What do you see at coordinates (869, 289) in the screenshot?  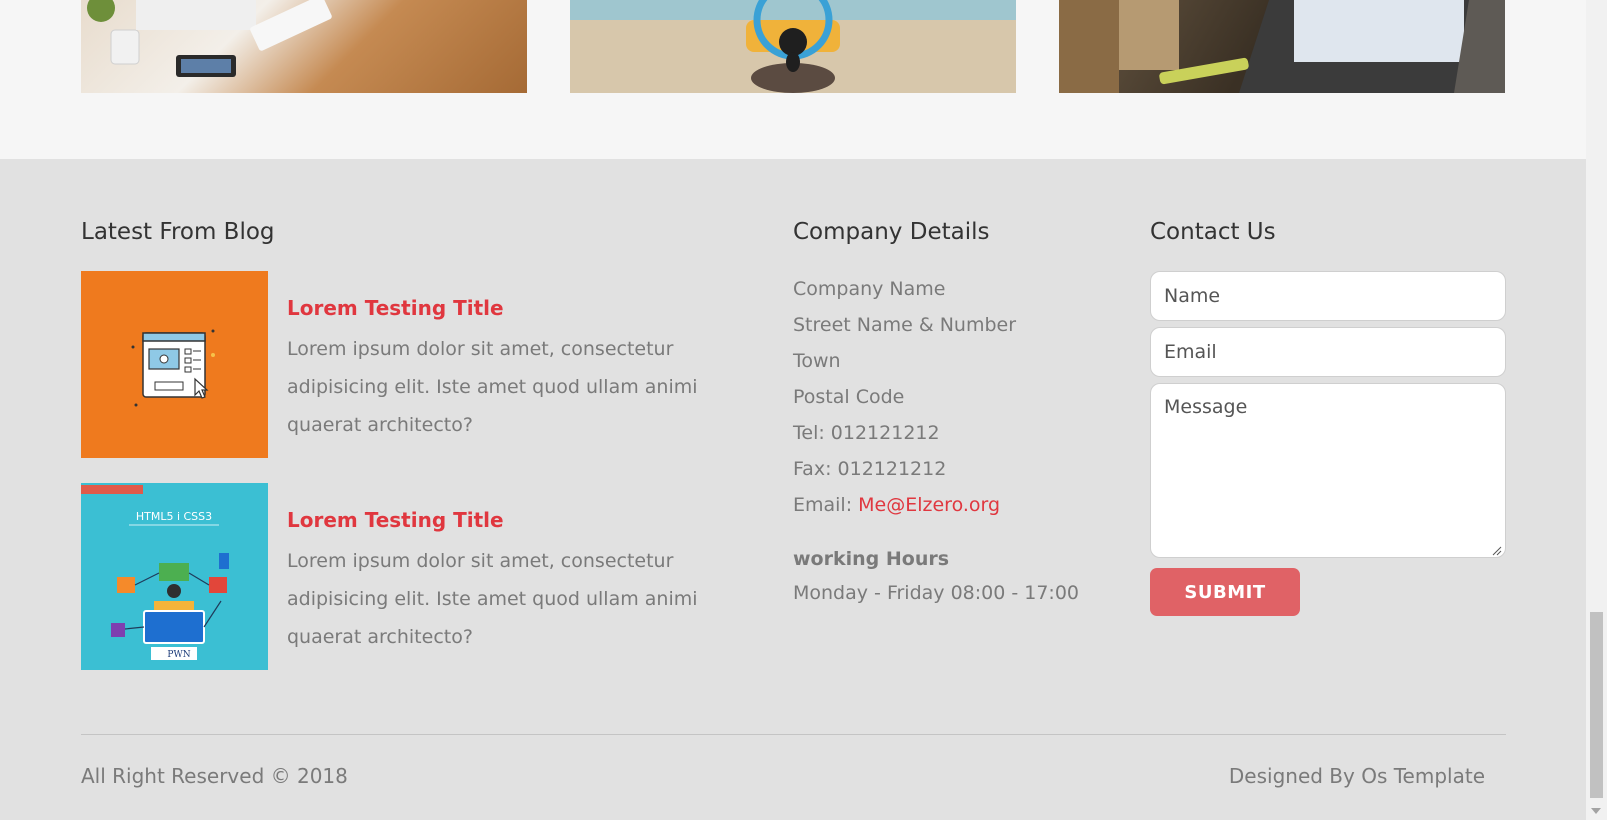 I see `company-name: Company Name` at bounding box center [869, 289].